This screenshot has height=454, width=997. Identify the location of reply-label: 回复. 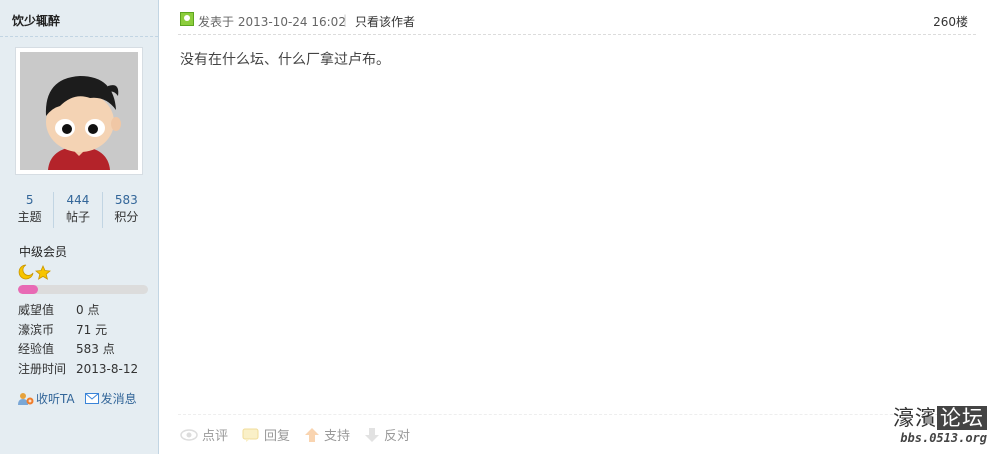
(277, 436).